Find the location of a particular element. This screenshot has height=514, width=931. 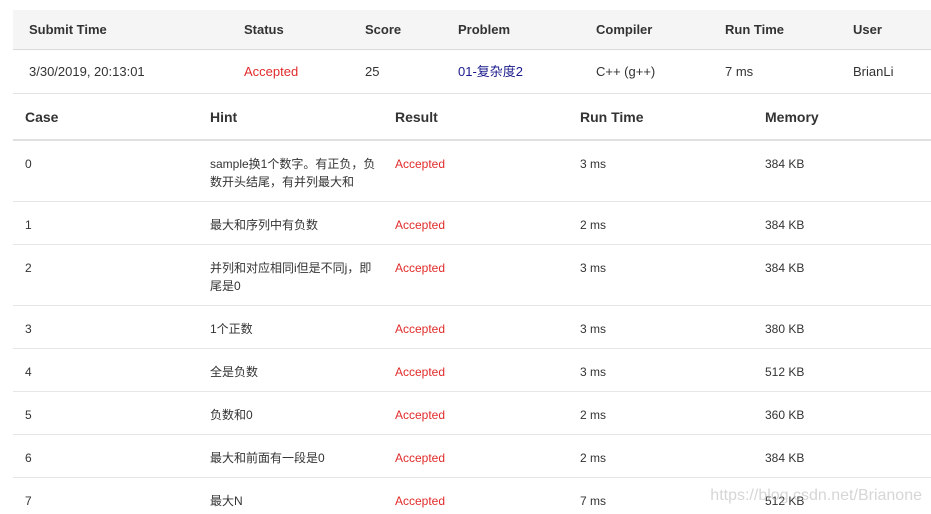

case-hint: 最大和前面有一段是0 is located at coordinates (267, 458).